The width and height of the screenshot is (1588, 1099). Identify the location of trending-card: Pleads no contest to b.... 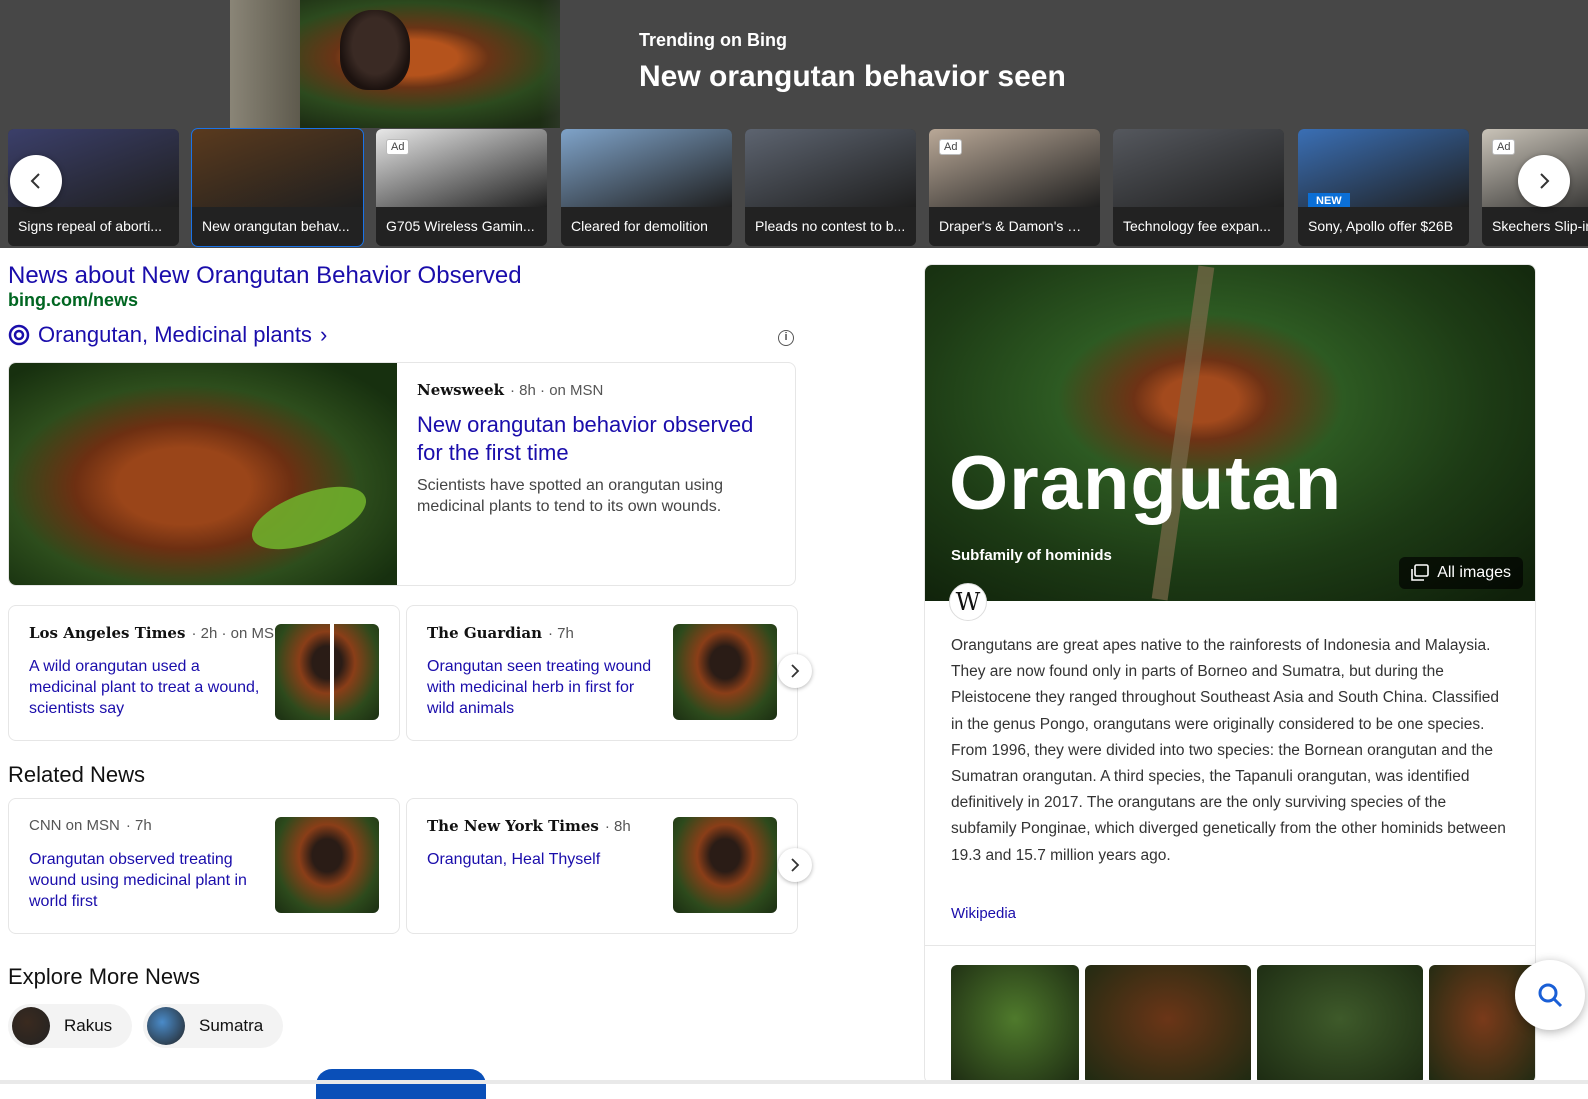
(830, 187).